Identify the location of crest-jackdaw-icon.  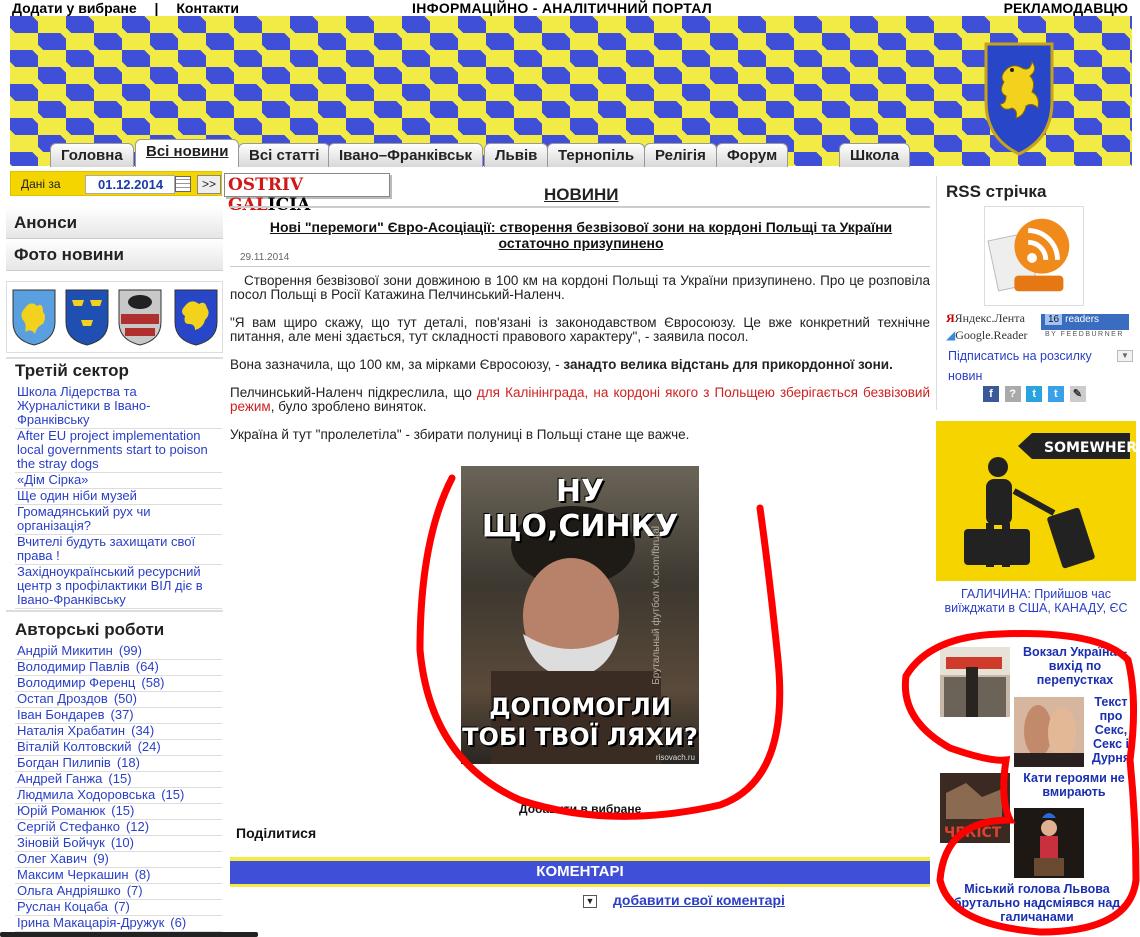
(140, 317).